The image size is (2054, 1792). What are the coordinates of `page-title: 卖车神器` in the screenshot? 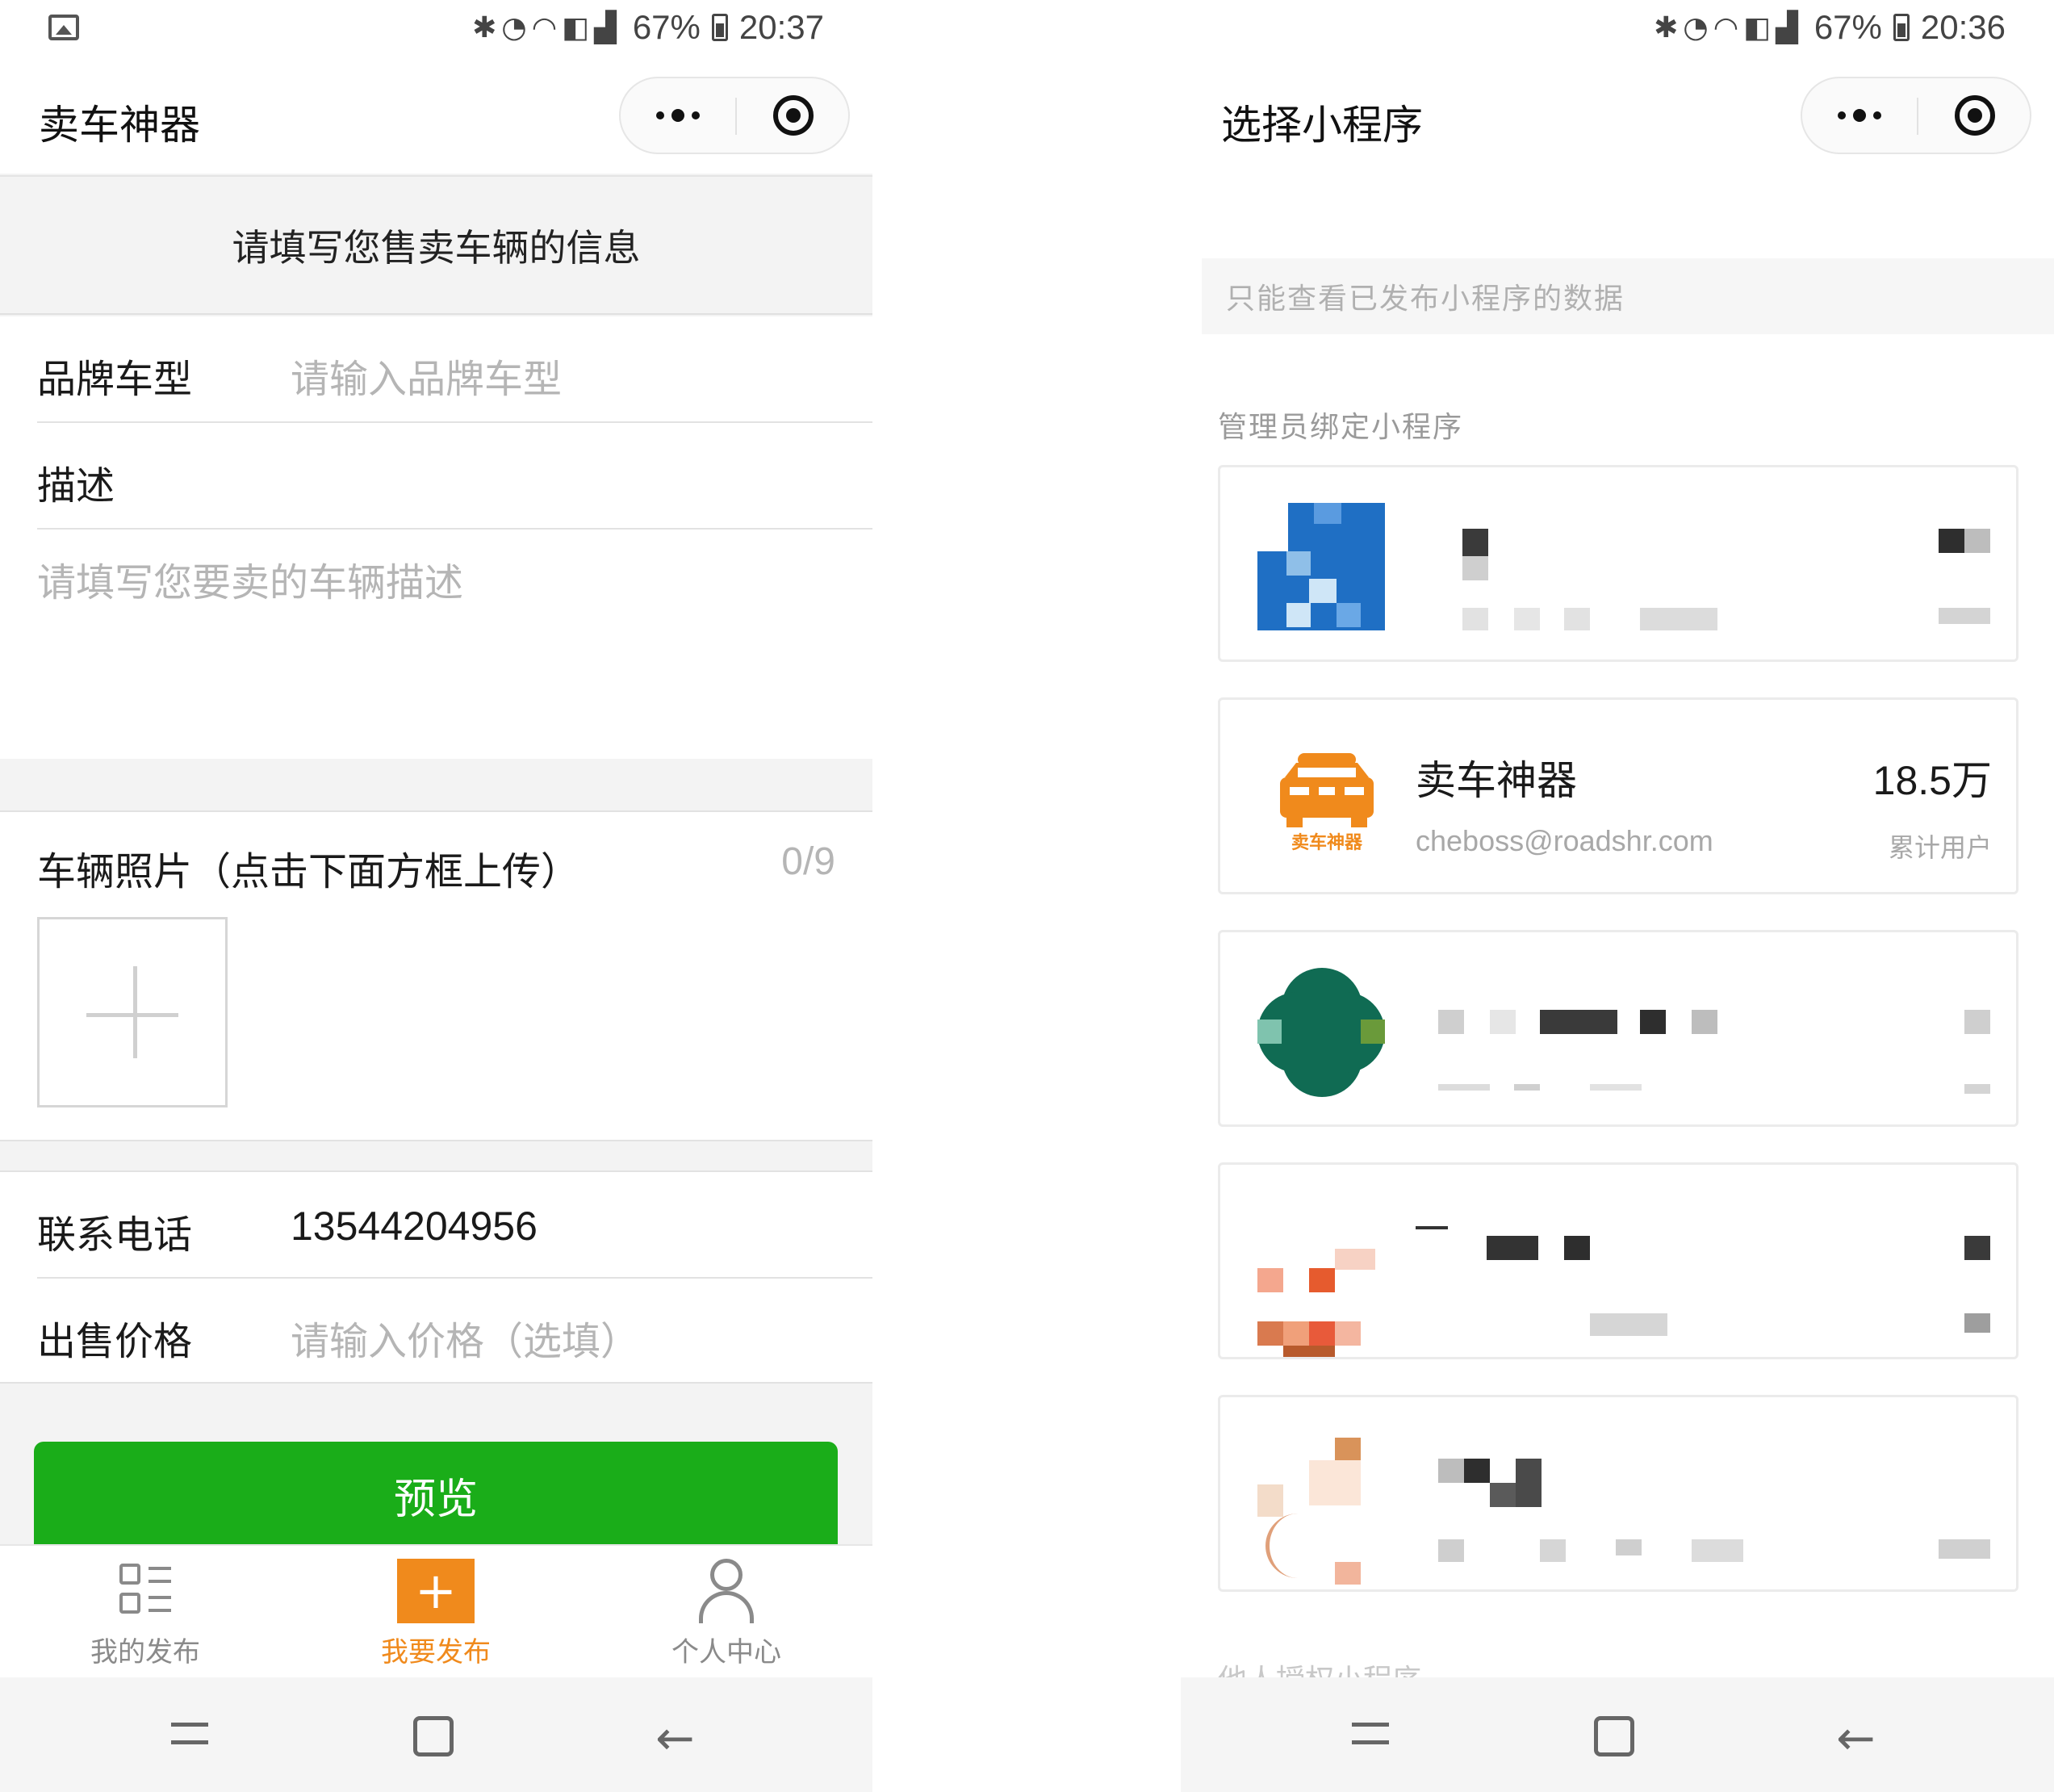 It's located at (119, 125).